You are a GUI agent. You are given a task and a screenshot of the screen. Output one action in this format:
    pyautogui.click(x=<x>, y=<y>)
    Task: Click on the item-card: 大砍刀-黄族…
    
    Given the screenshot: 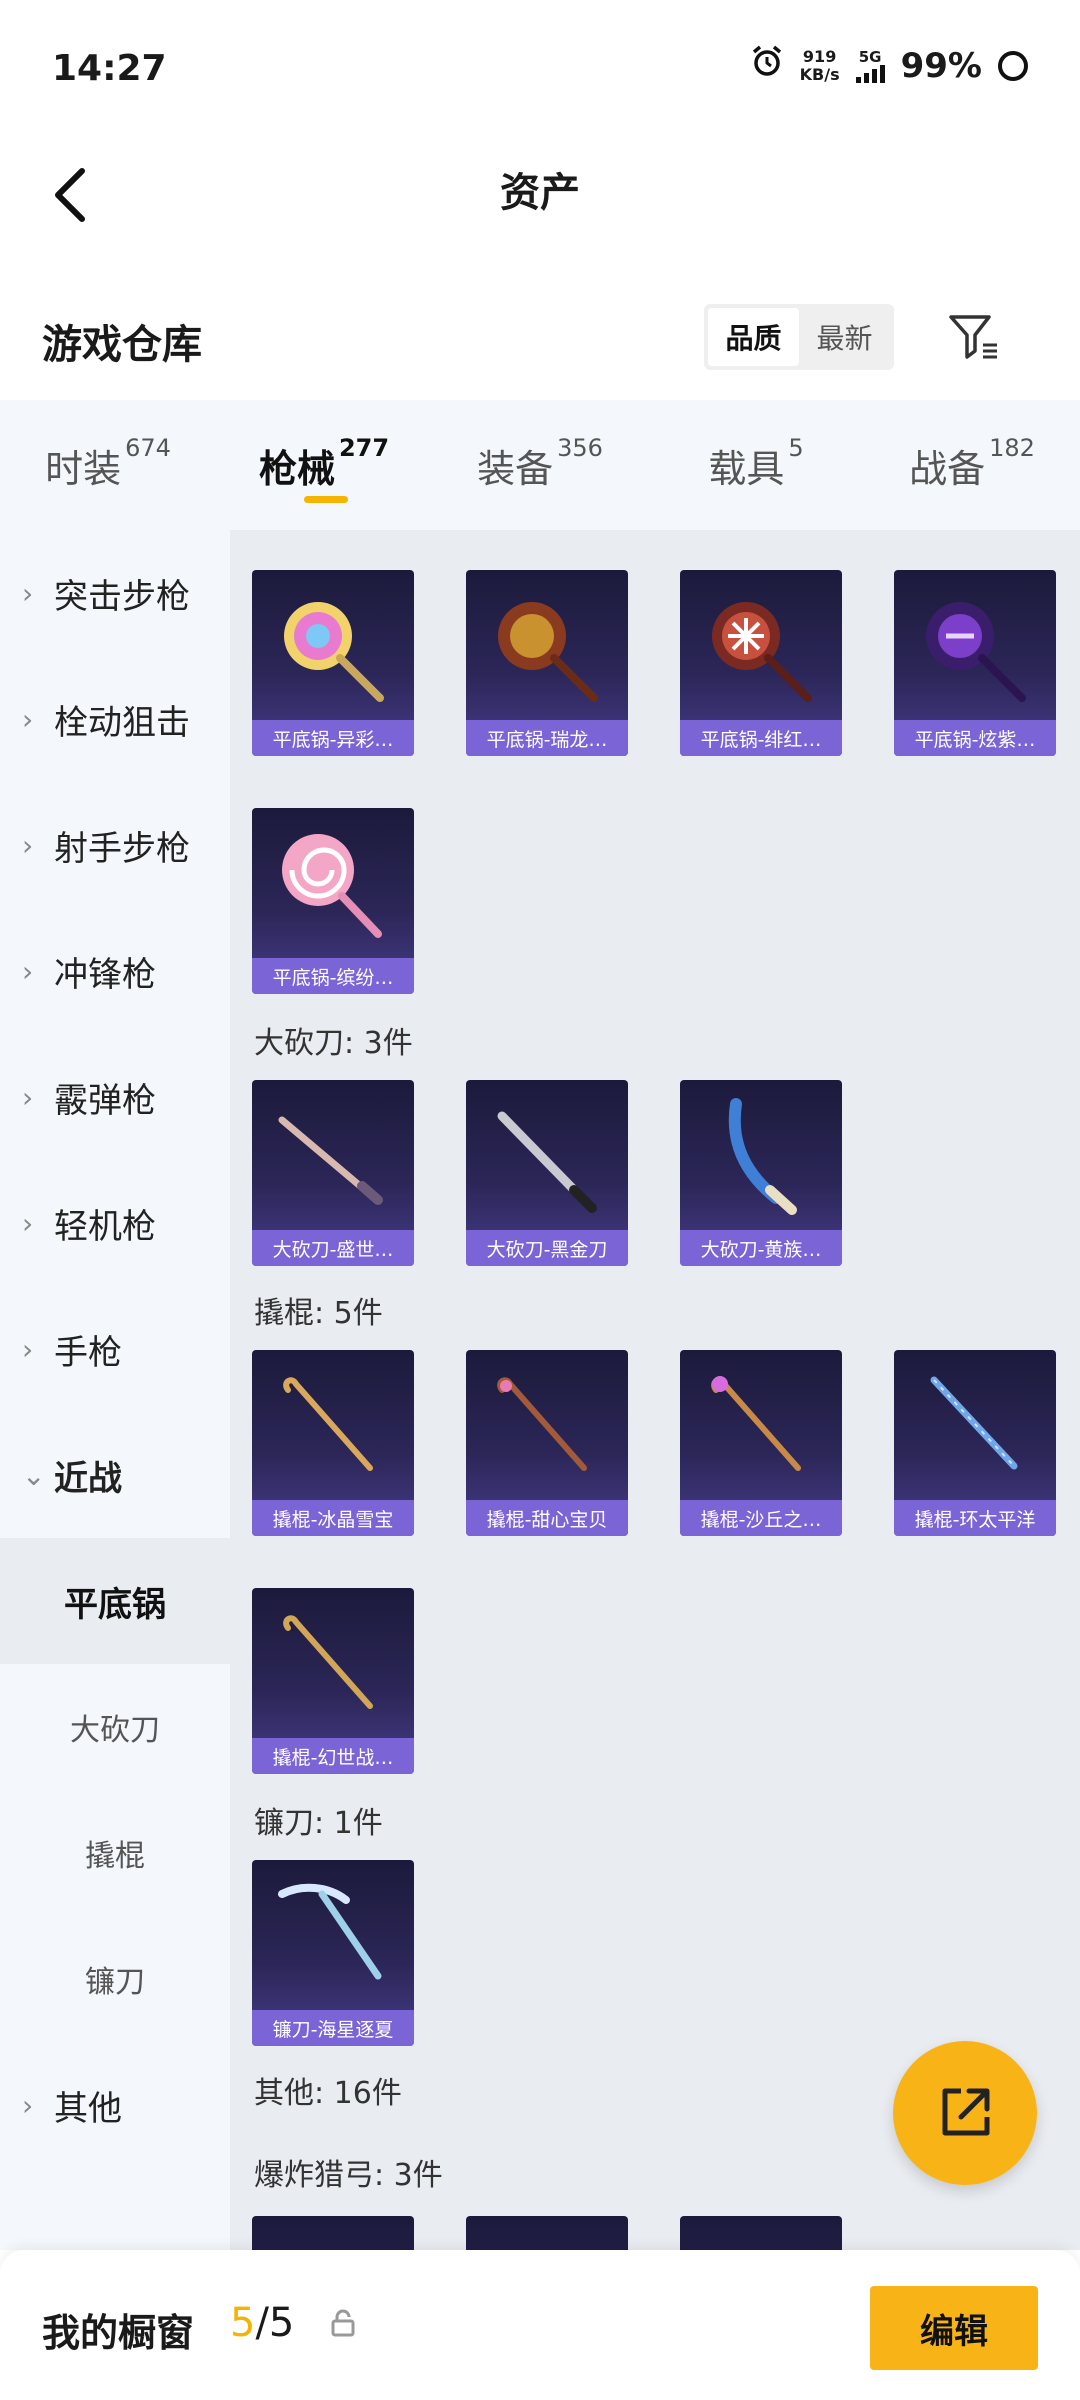 What is the action you would take?
    pyautogui.click(x=761, y=1173)
    